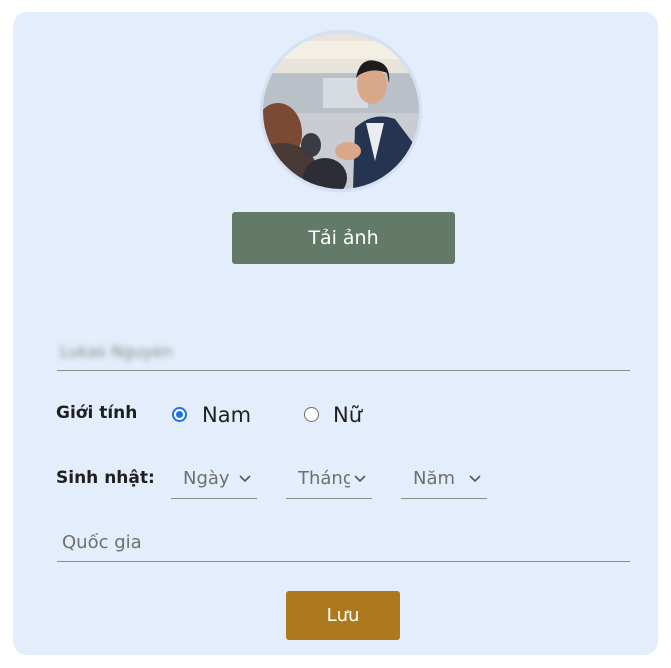 The width and height of the screenshot is (671, 668). Describe the element at coordinates (97, 413) in the screenshot. I see `gender-label: Giới tính` at that location.